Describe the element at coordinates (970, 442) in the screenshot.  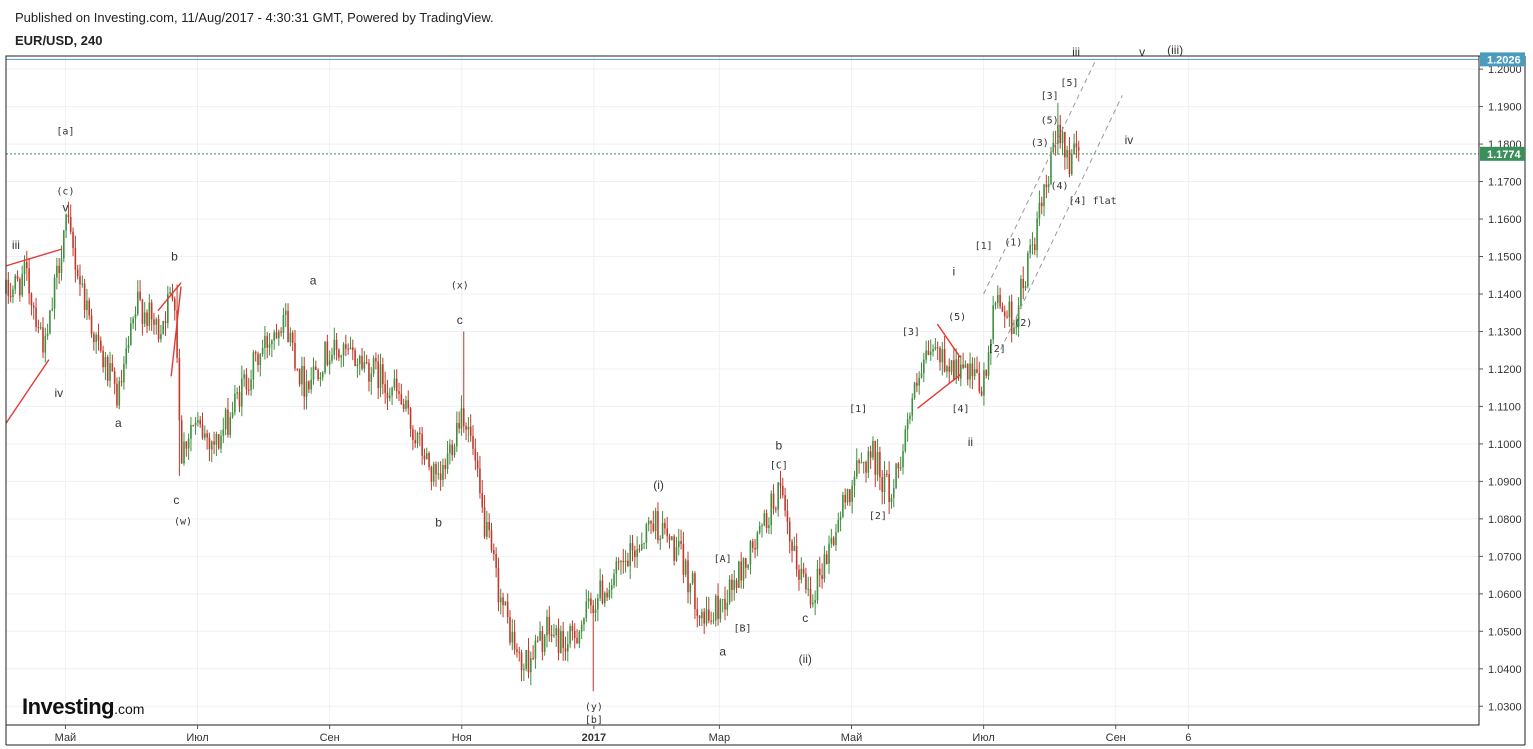
I see `wave-label: ii` at that location.